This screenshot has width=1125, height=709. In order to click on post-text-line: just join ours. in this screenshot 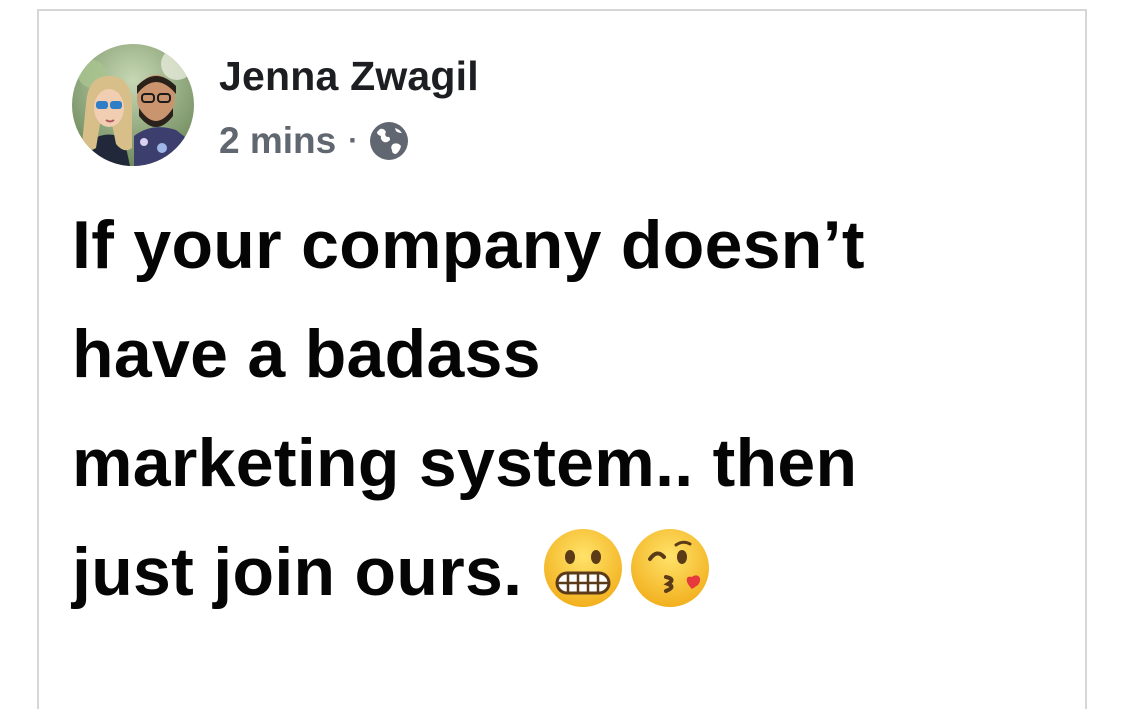, I will do `click(297, 572)`.